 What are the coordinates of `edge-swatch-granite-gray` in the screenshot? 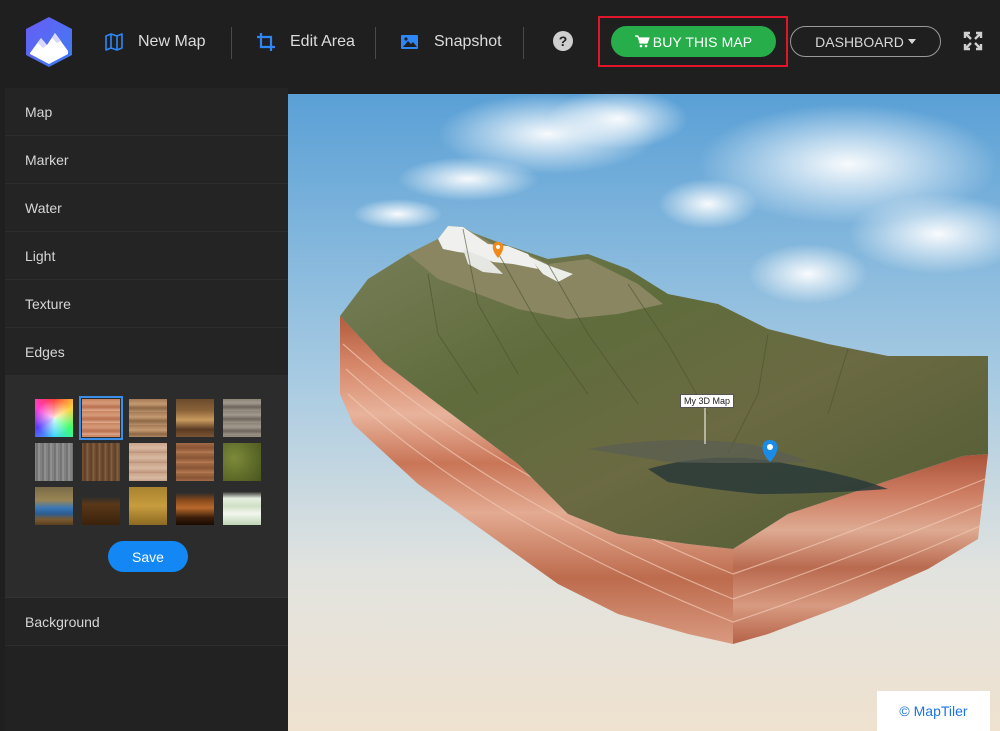 It's located at (54, 462).